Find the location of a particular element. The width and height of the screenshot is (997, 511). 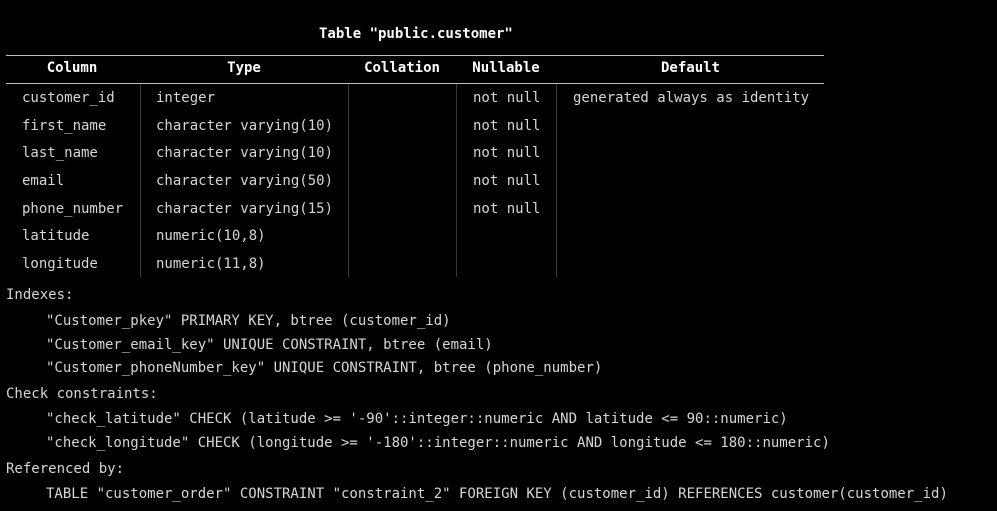

indexes-label: Indexes: is located at coordinates (40, 295).